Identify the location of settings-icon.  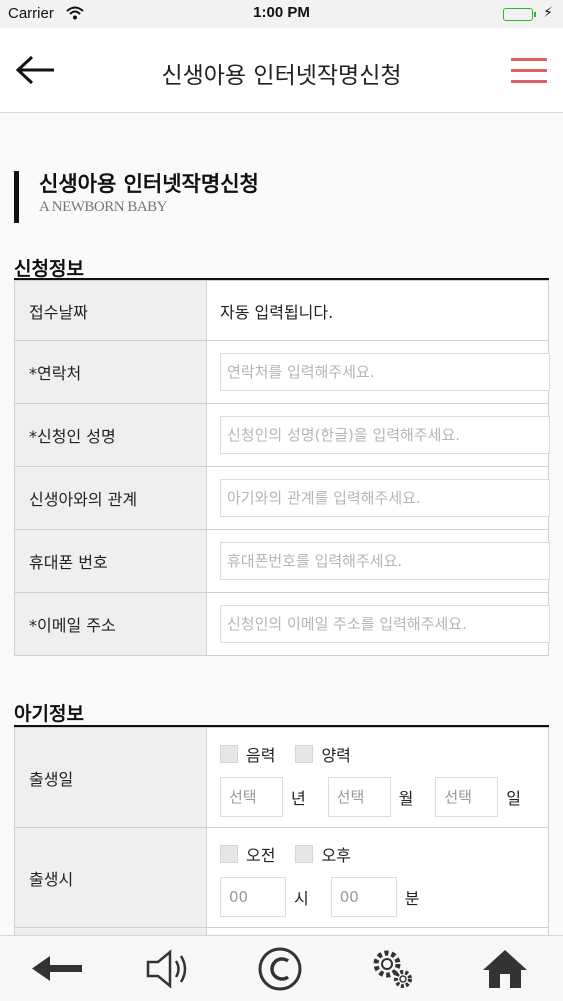
(392, 969).